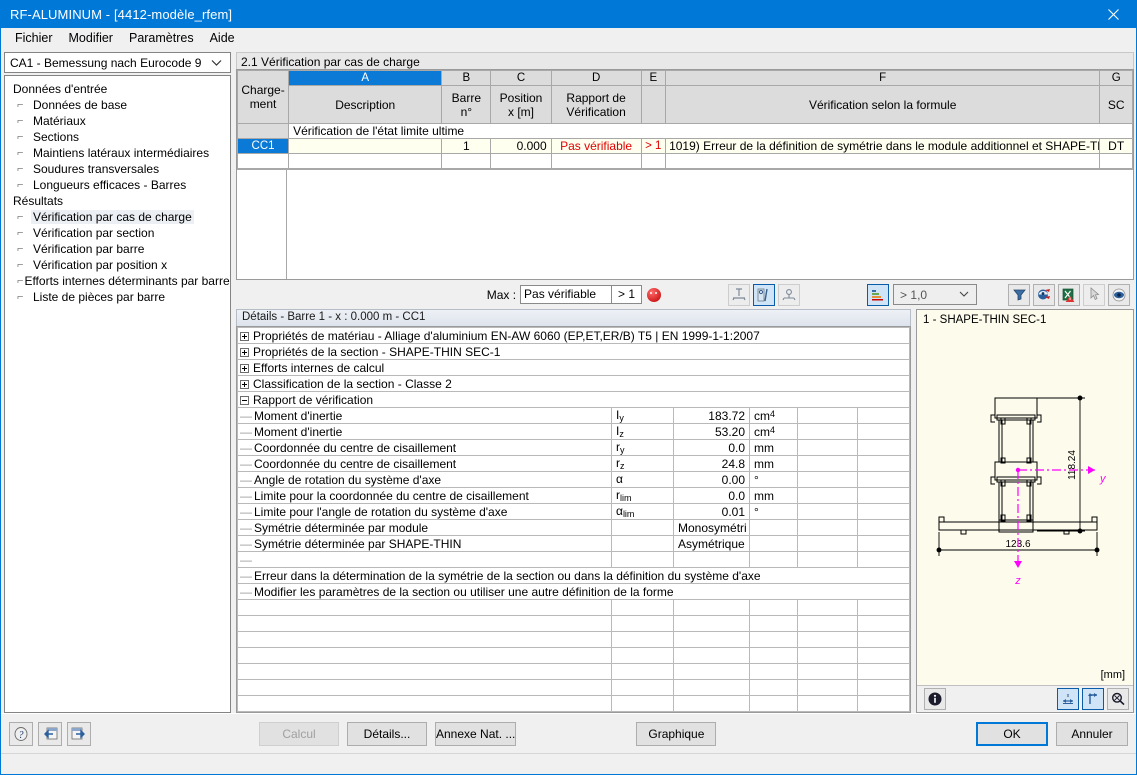  Describe the element at coordinates (117, 121) in the screenshot. I see `tree-item-materiaux: ⌐ Matériaux` at that location.